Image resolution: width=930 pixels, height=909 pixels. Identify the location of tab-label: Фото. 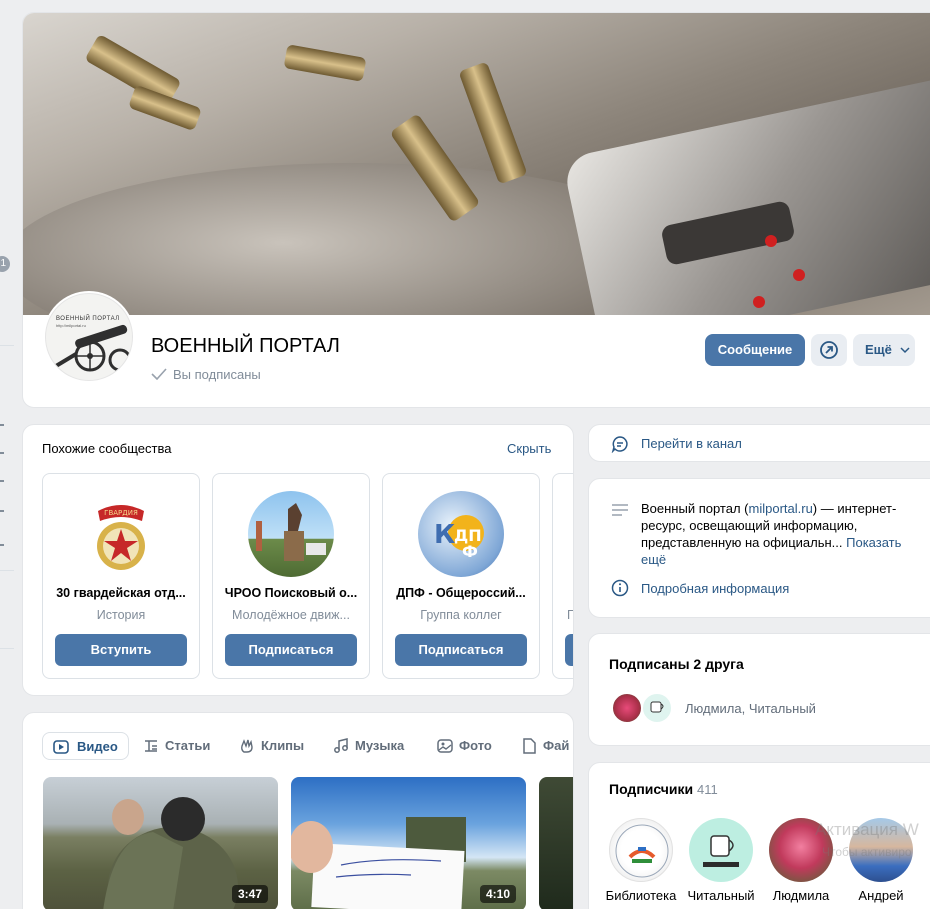
(475, 745).